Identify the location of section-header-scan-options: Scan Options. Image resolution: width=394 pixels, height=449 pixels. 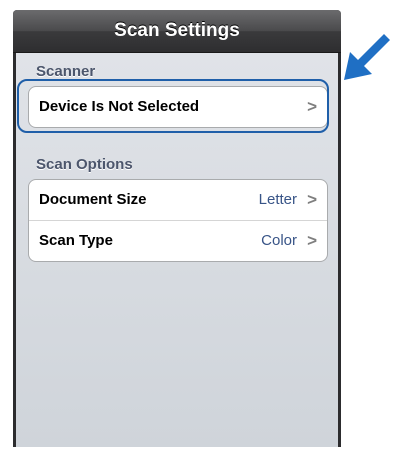
(84, 164).